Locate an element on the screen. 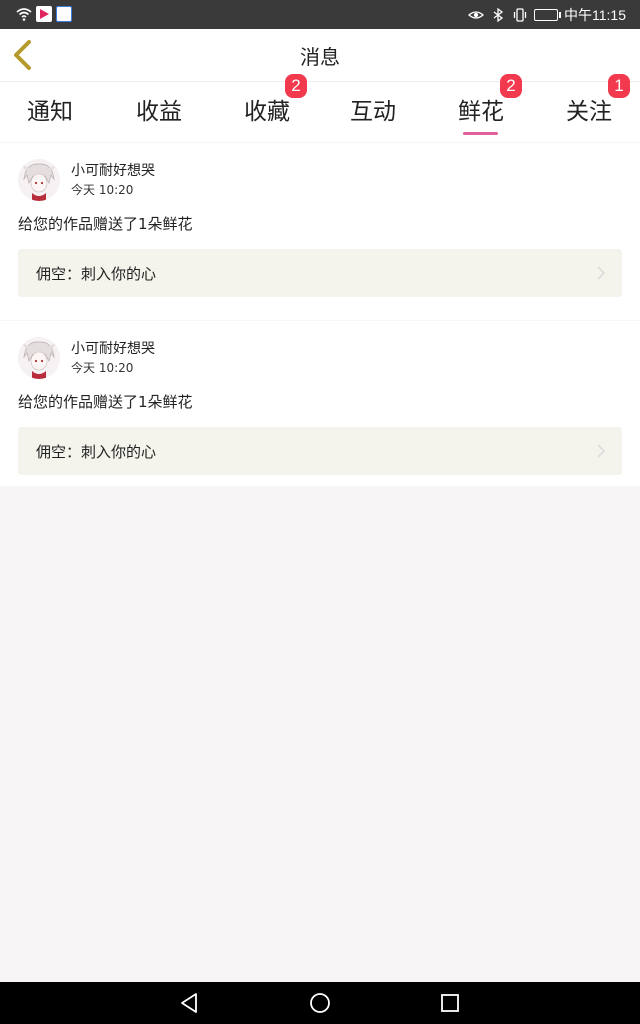 This screenshot has width=640, height=1024. battery-icon is located at coordinates (547, 15).